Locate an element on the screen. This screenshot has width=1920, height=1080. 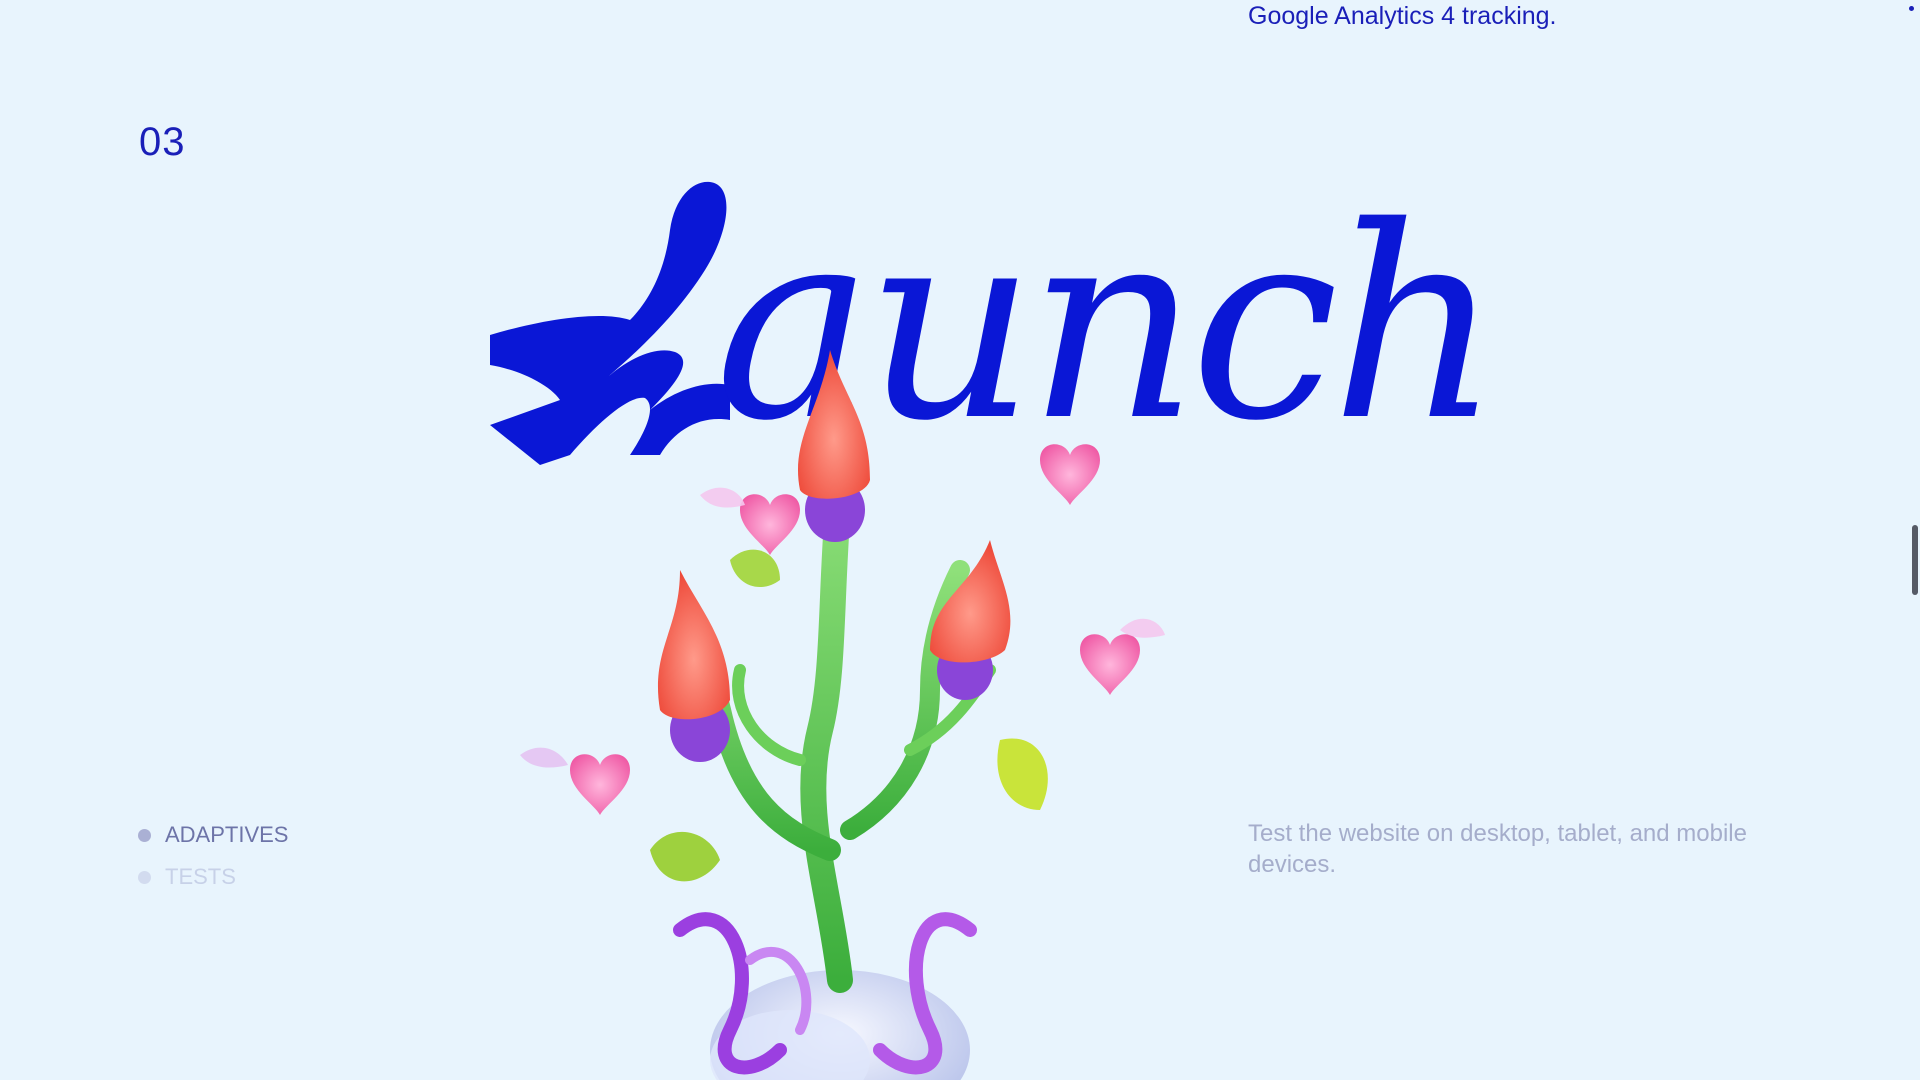
feature-list: ADAPTIVES TESTS is located at coordinates (213, 862).